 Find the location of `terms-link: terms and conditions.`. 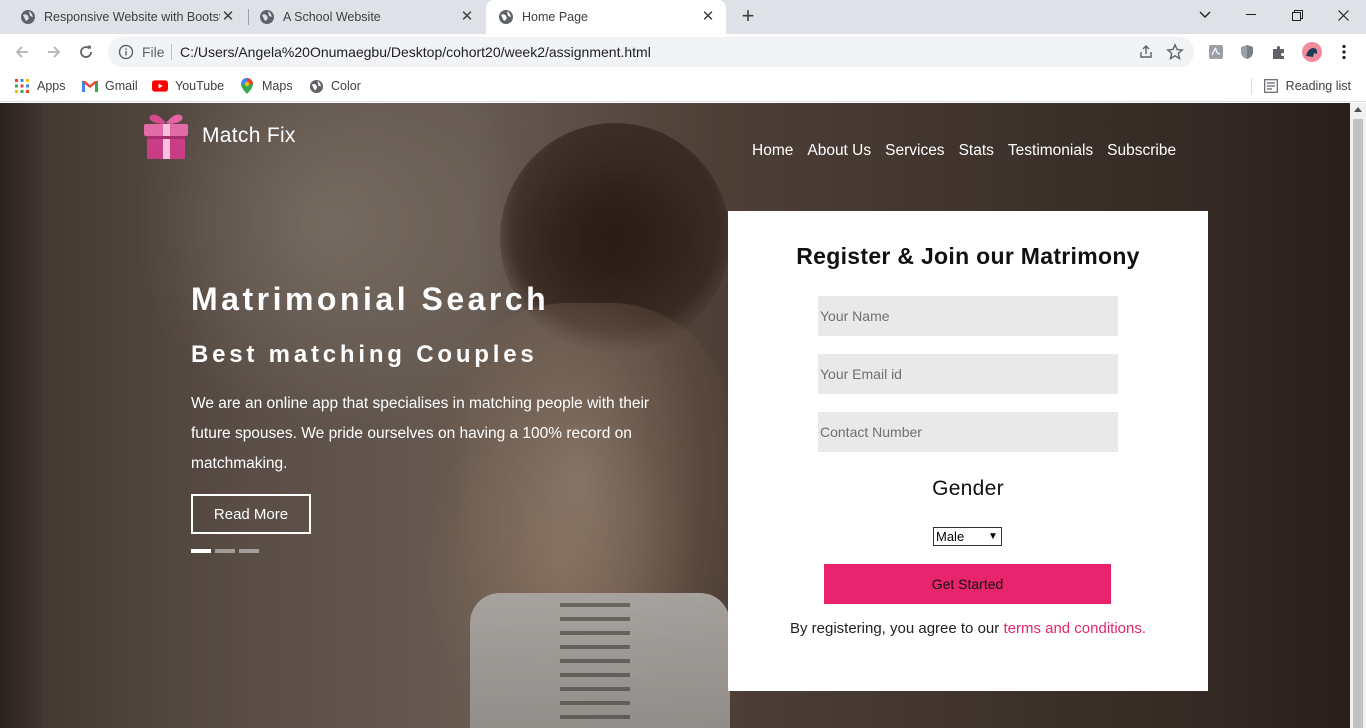

terms-link: terms and conditions. is located at coordinates (1074, 628).